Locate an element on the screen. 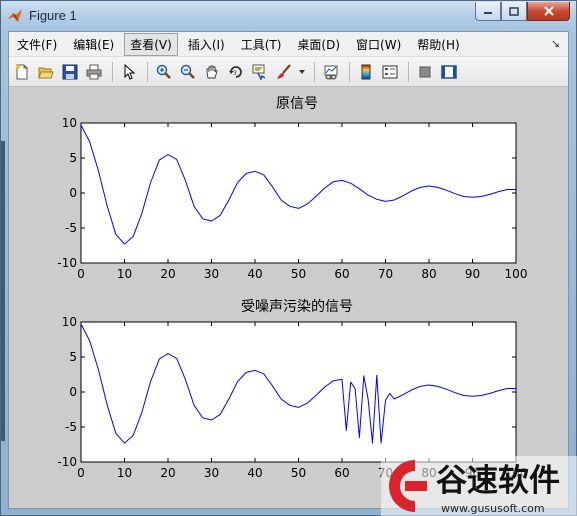 The height and width of the screenshot is (516, 577). watermark-brand: 谷速软件 is located at coordinates (498, 481).